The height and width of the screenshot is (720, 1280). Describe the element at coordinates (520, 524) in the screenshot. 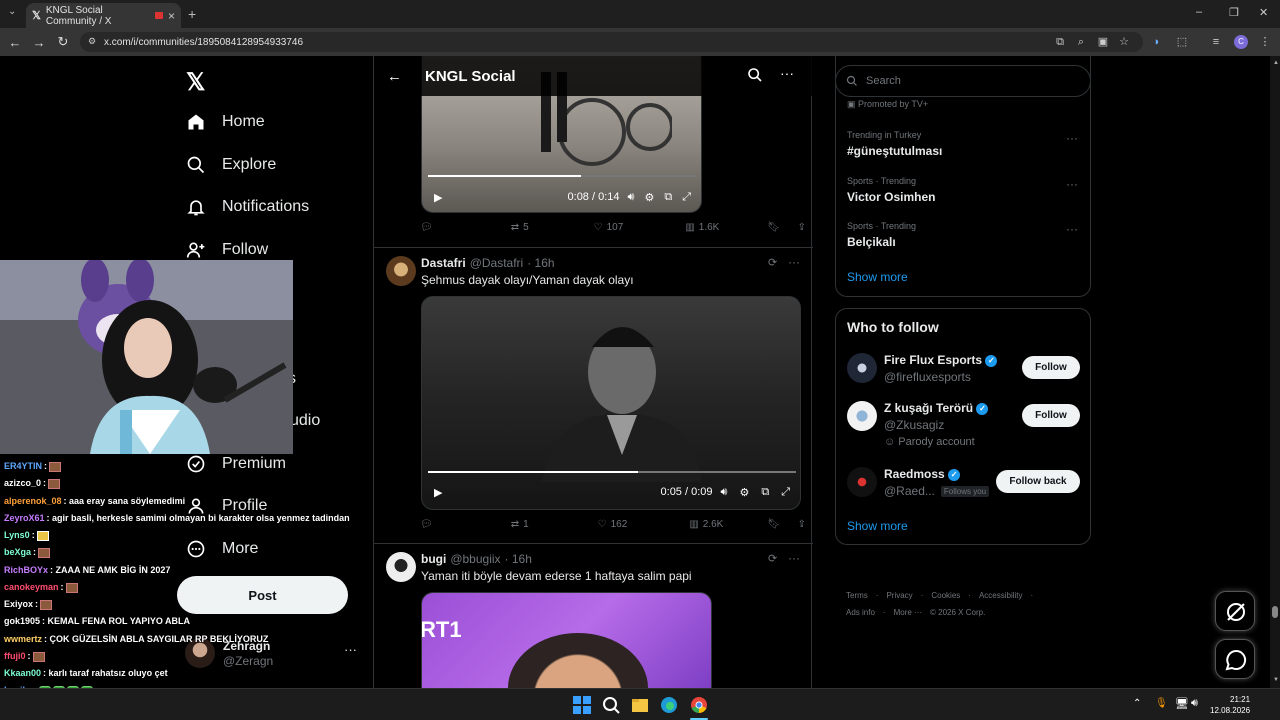

I see `repost-button: ⇄ 1` at that location.